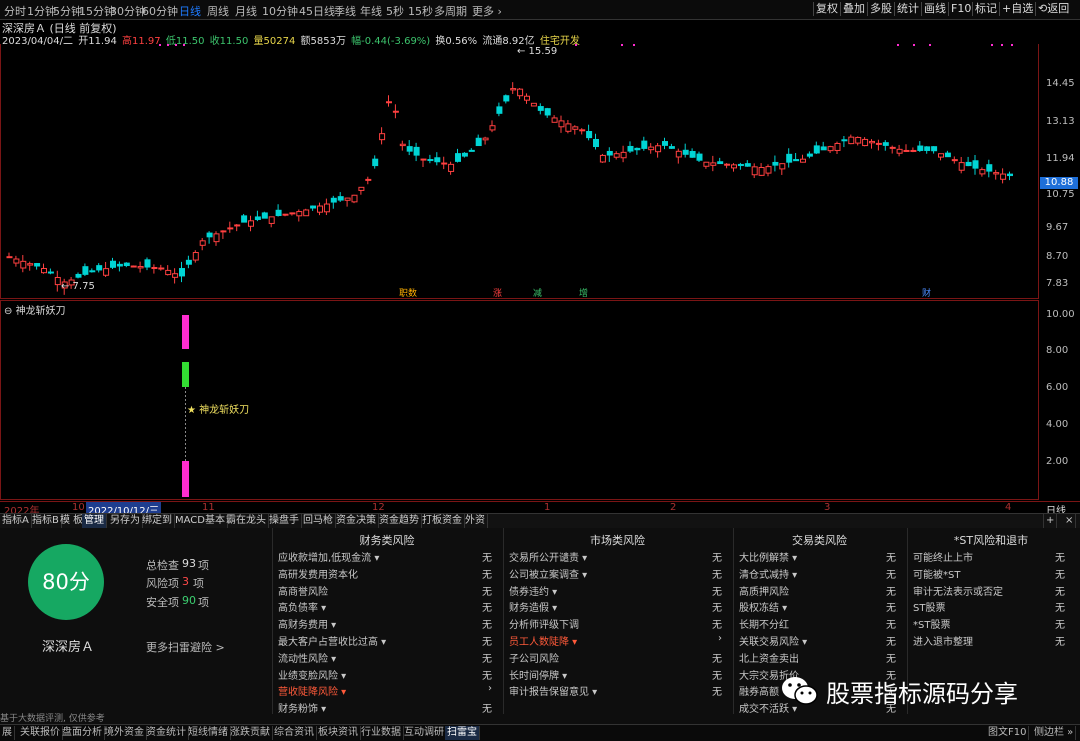 The image size is (1080, 741). What do you see at coordinates (399, 521) in the screenshot?
I see `tab-fund-trend: 资金趋势` at bounding box center [399, 521].